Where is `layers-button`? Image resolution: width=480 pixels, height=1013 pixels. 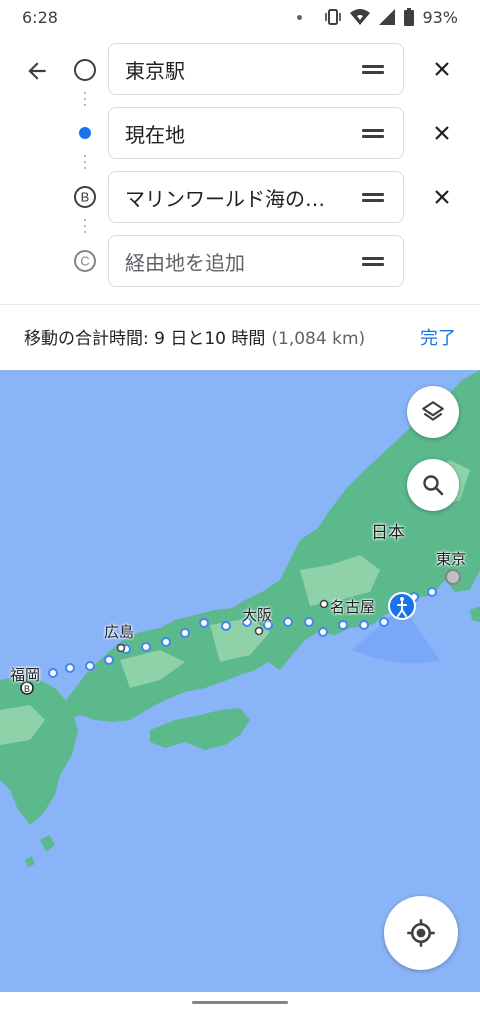 layers-button is located at coordinates (433, 412).